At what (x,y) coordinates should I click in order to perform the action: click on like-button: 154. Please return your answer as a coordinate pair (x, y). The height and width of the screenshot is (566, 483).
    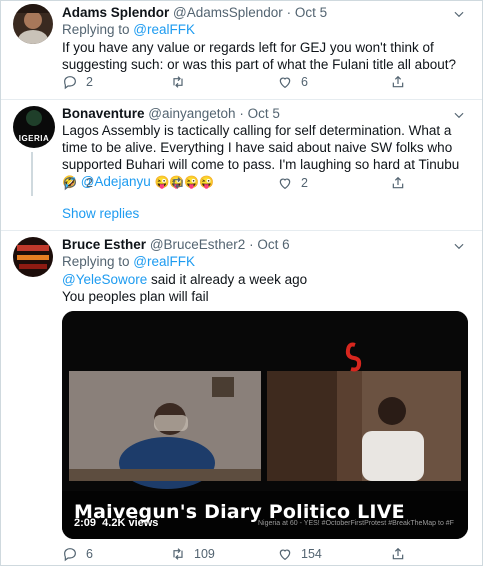
    Looking at the image, I should click on (299, 554).